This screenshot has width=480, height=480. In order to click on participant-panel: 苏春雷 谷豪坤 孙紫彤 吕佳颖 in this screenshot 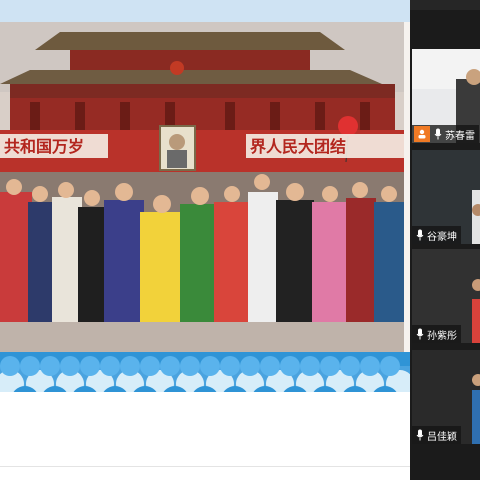, I will do `click(445, 240)`.